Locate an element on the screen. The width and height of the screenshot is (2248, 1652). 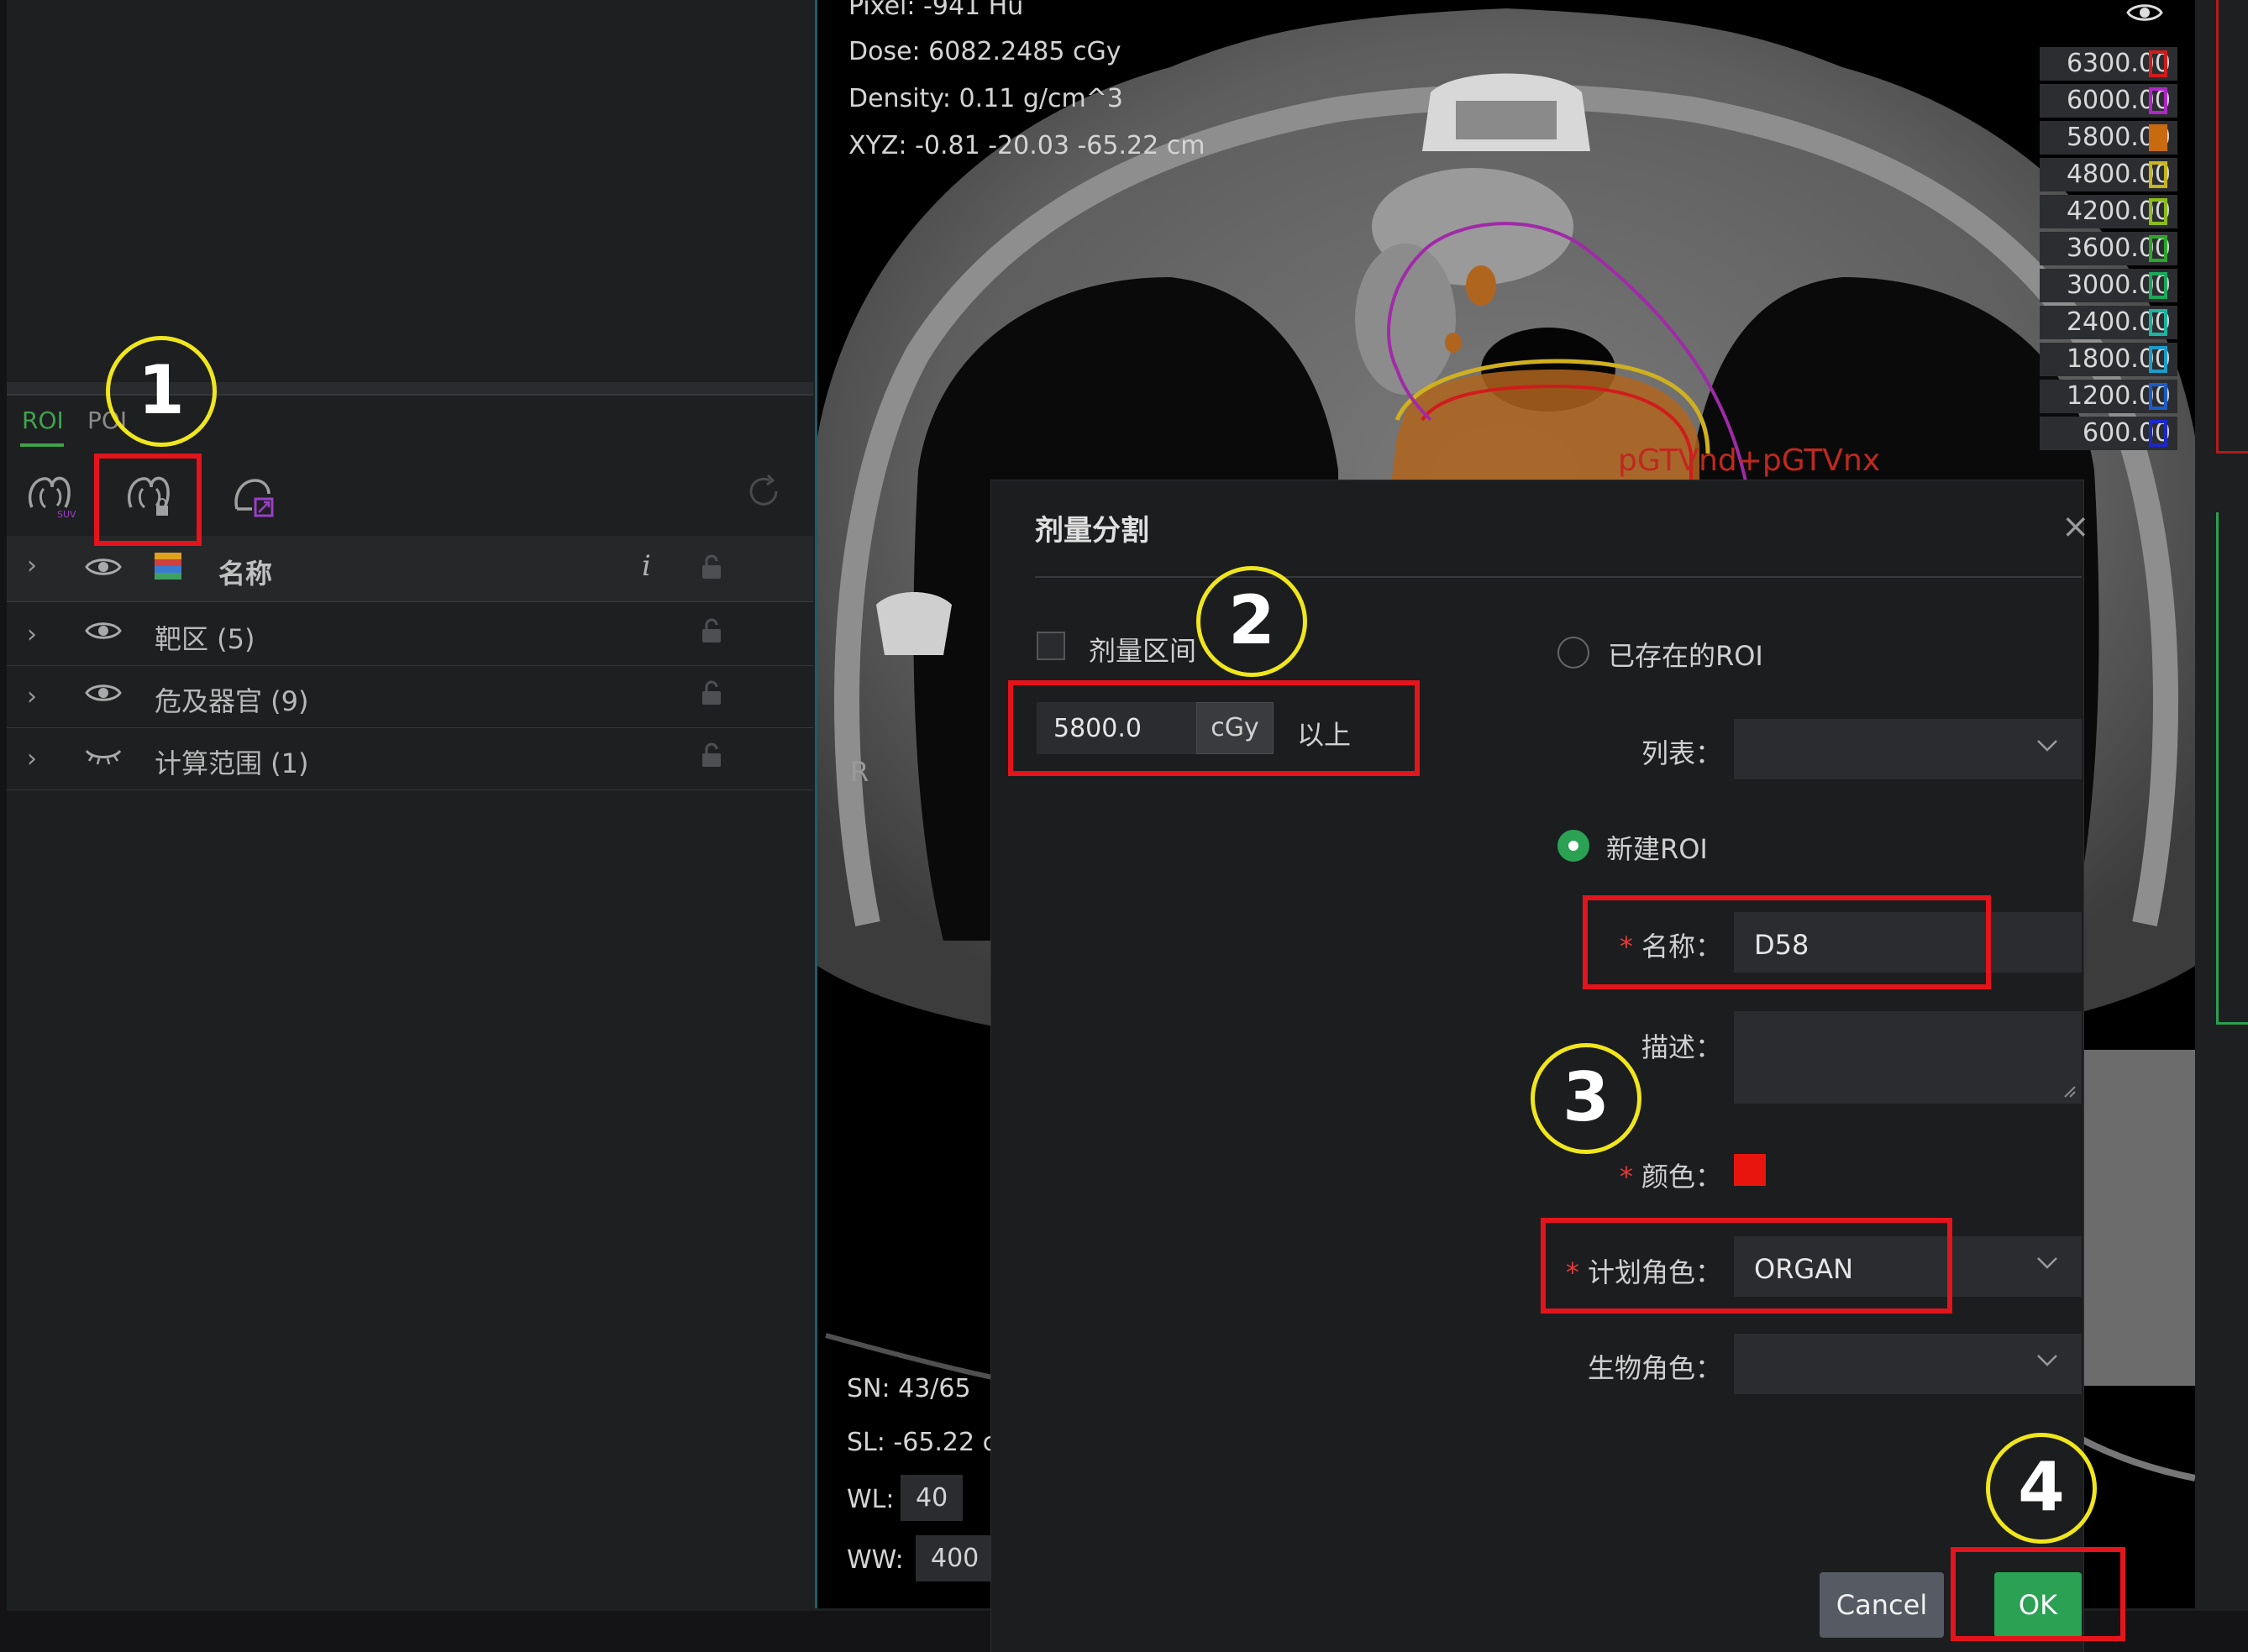
wl-label: WL: is located at coordinates (871, 1499).